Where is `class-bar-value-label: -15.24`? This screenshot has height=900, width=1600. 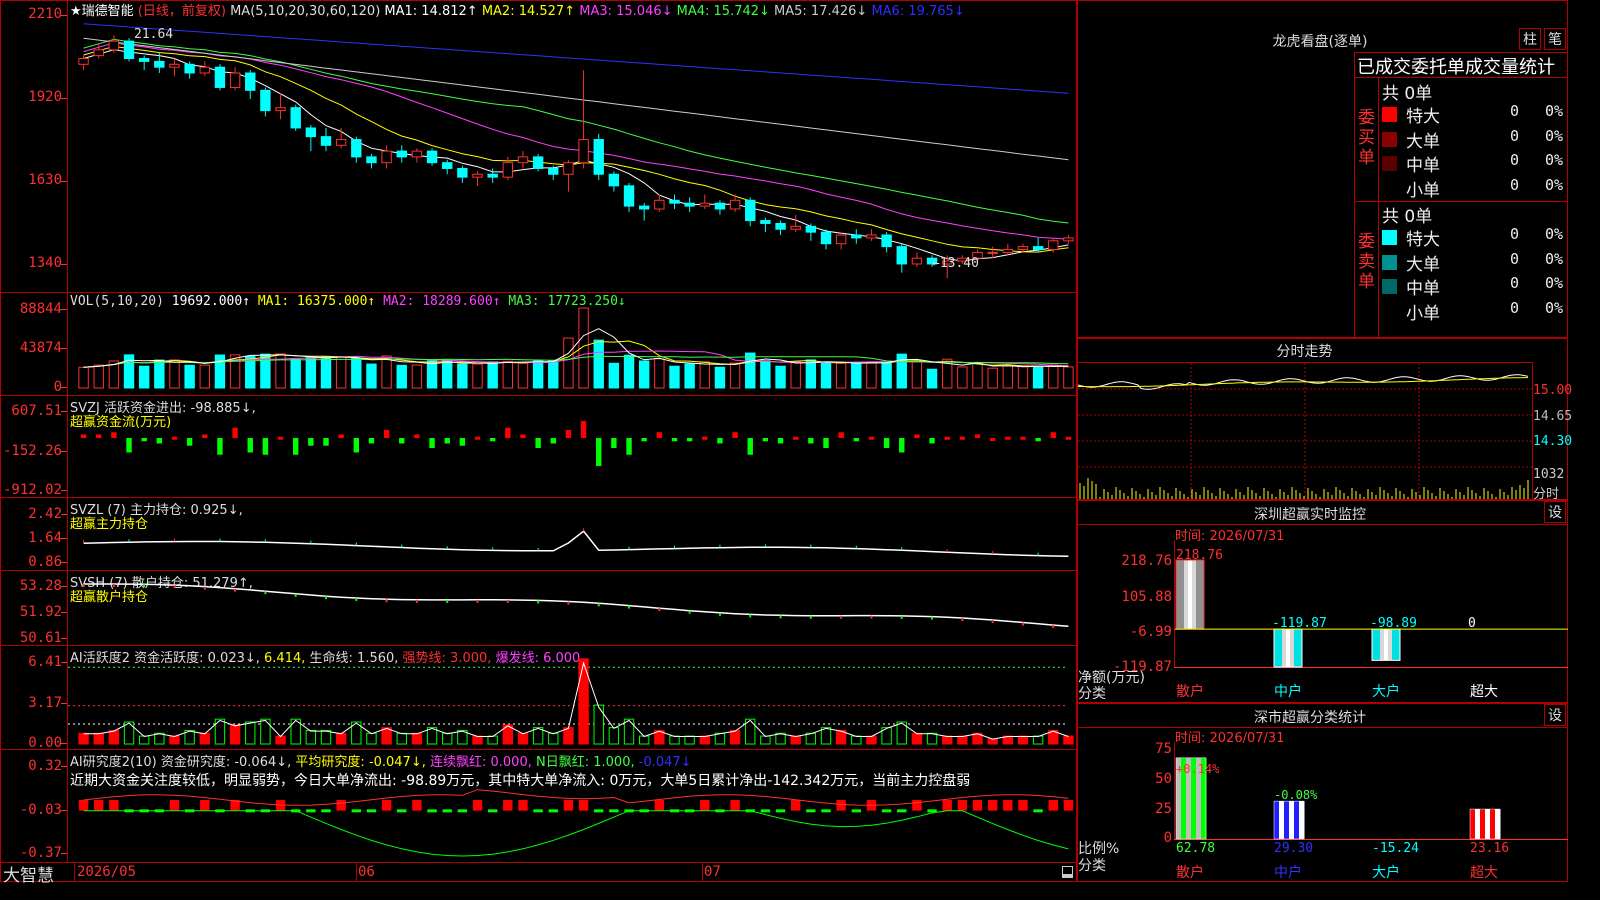 class-bar-value-label: -15.24 is located at coordinates (1395, 848).